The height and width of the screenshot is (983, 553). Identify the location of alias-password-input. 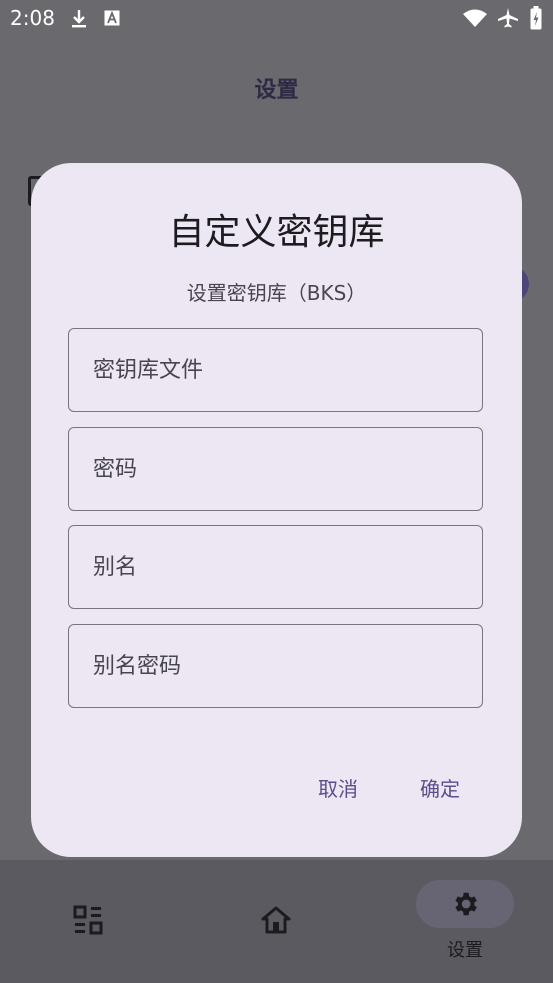
(275, 666).